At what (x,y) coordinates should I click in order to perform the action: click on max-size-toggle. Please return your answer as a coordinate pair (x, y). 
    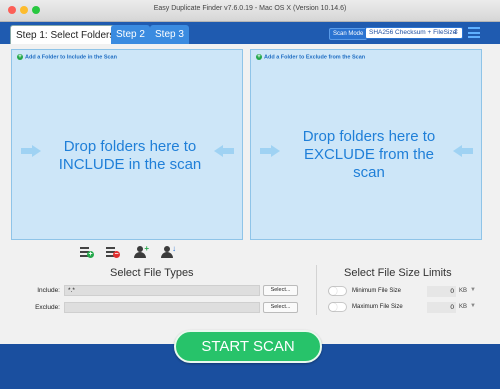
    Looking at the image, I should click on (337, 307).